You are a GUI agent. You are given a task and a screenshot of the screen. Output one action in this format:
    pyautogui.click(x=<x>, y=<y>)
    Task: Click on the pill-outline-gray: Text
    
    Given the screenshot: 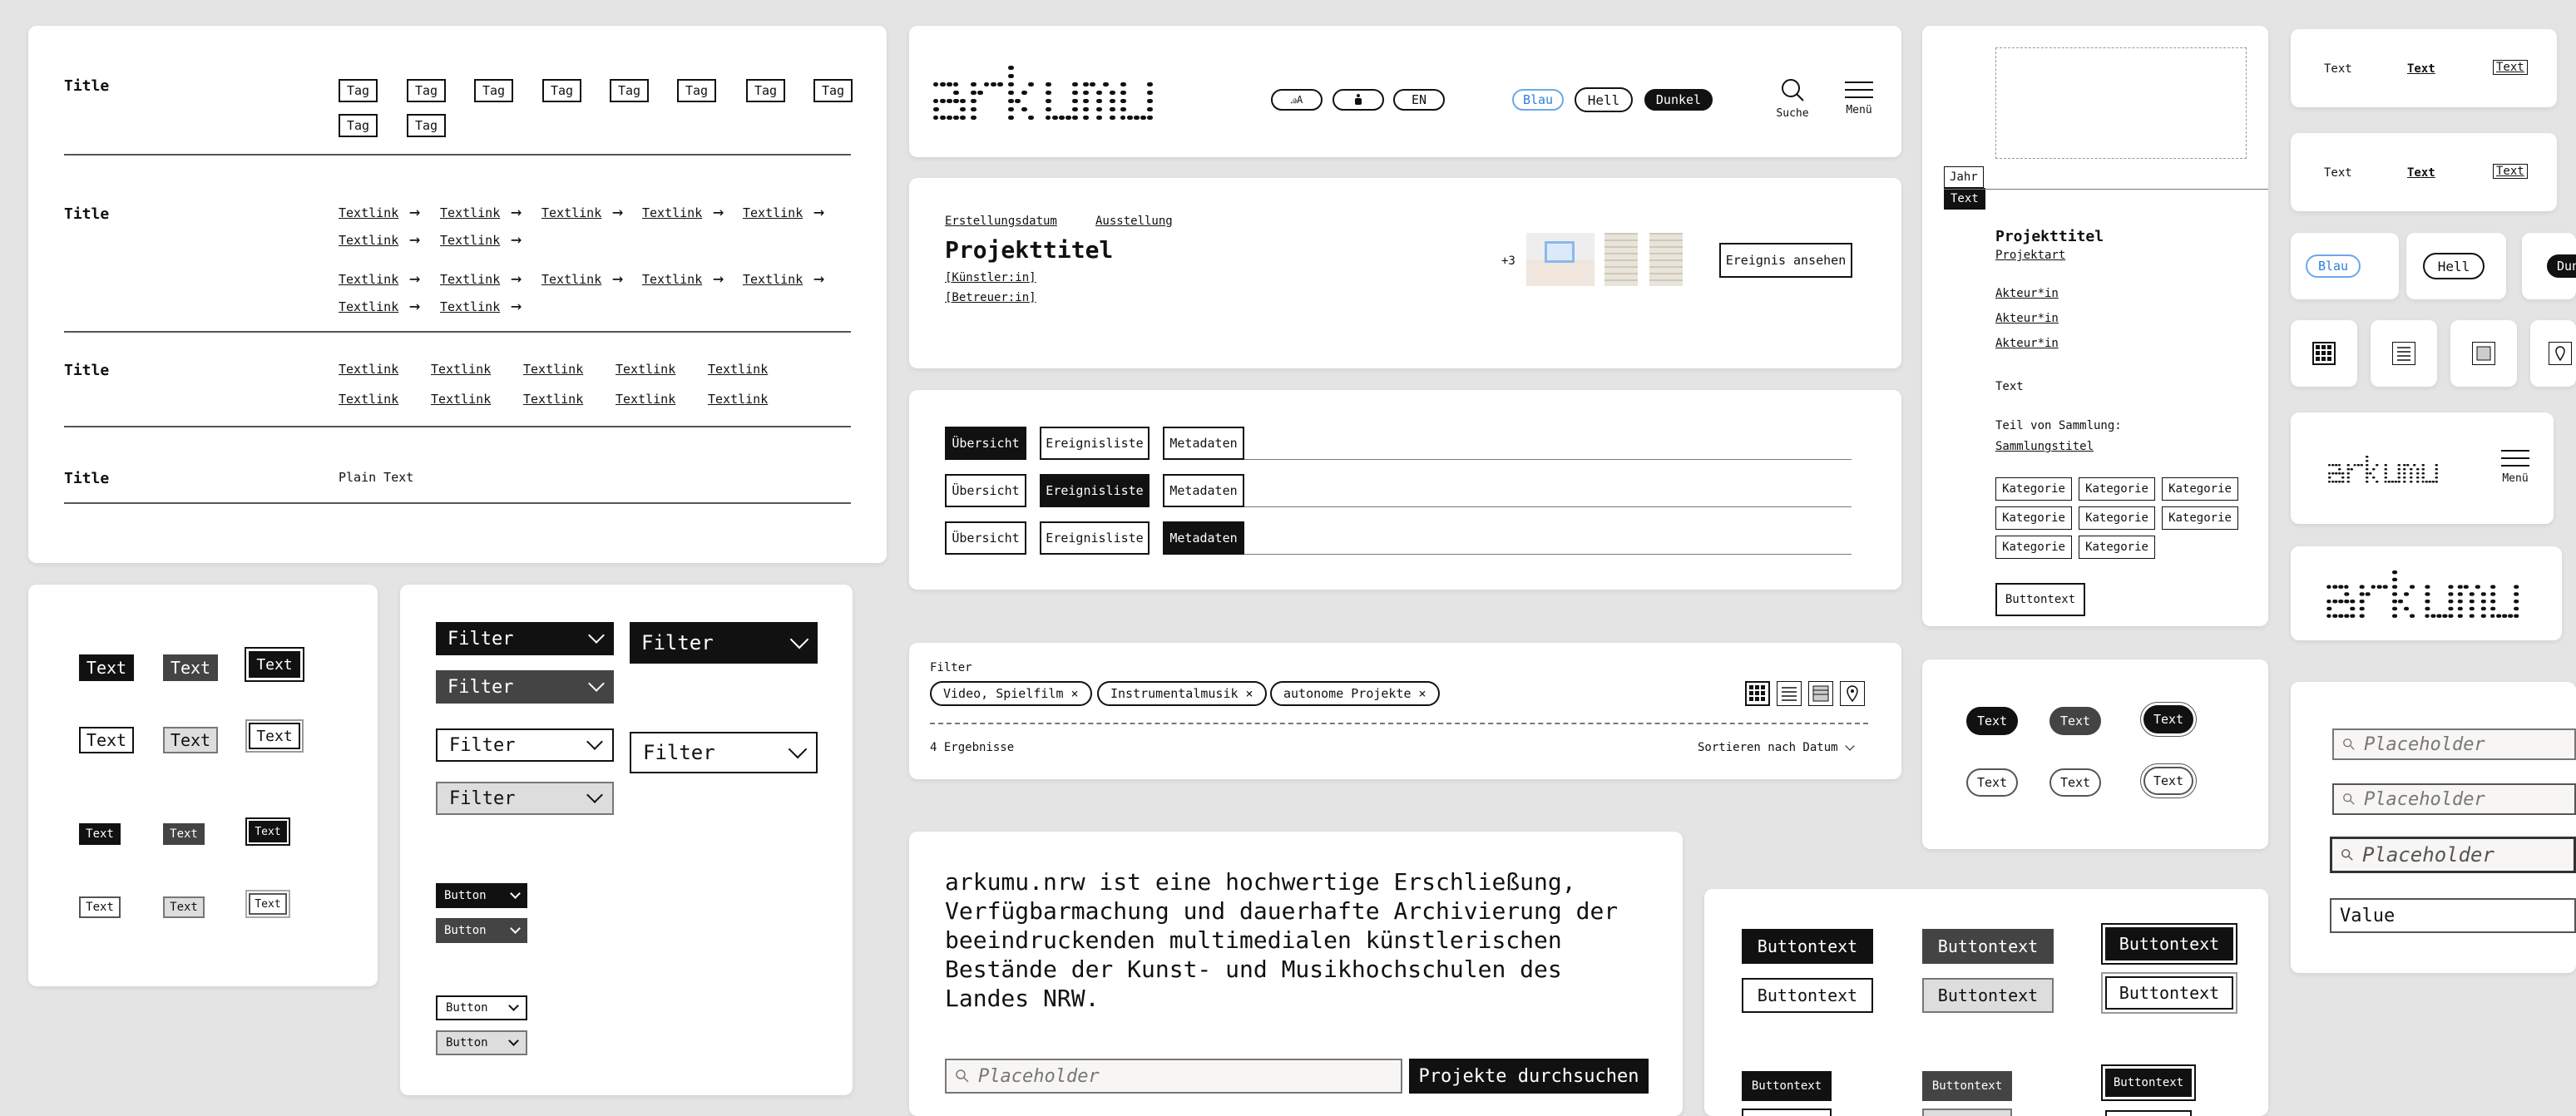 What is the action you would take?
    pyautogui.click(x=2075, y=782)
    